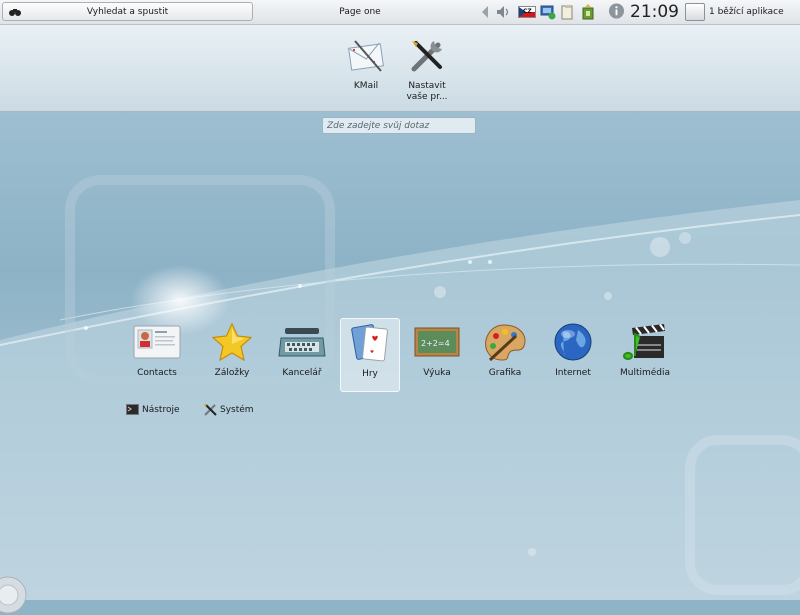 The image size is (800, 615). I want to click on running-applications-label: 1 běžící aplikace, so click(746, 12).